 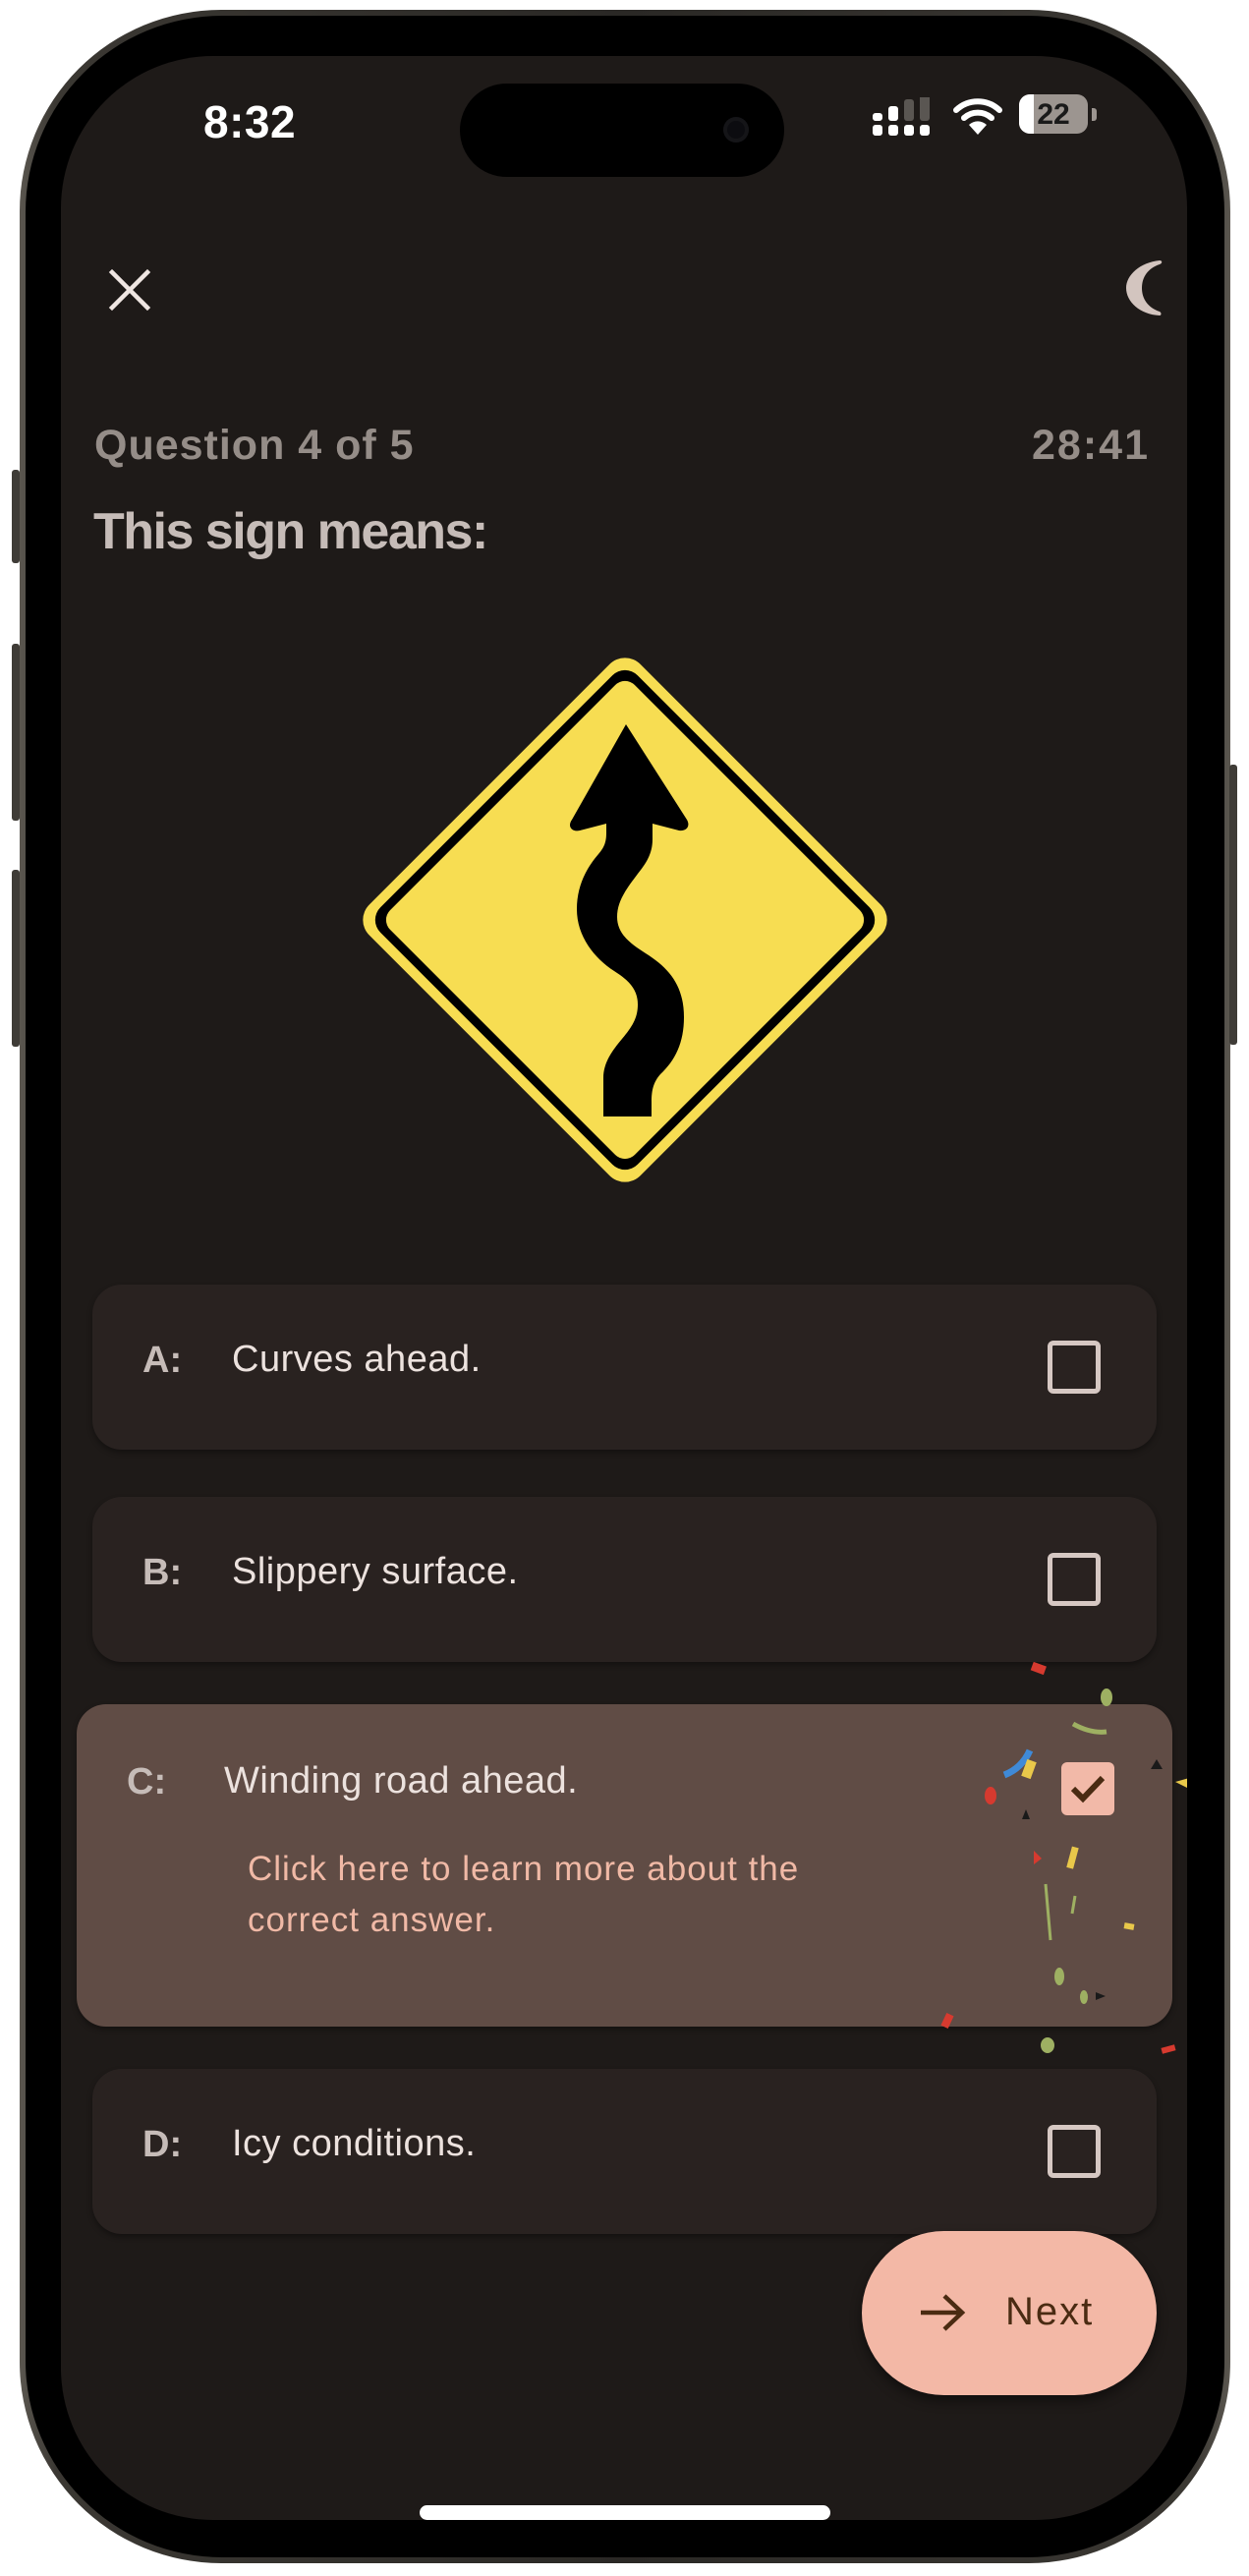 I want to click on wifi-icon, so click(x=977, y=116).